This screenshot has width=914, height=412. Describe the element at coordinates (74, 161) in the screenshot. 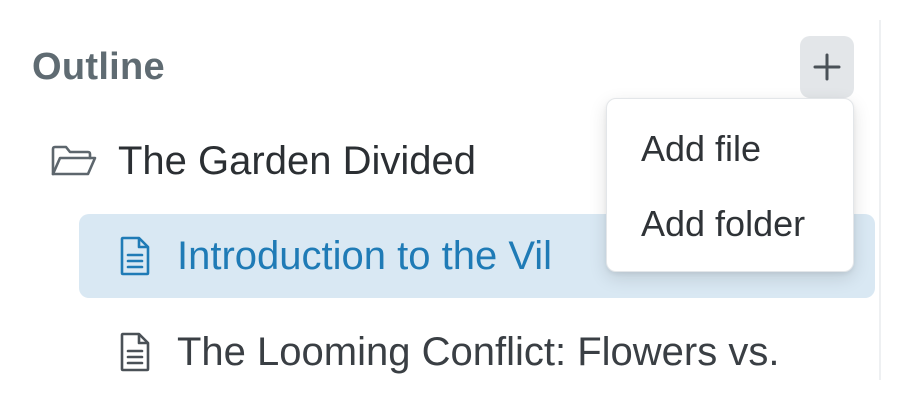

I see `folder-open-icon` at that location.